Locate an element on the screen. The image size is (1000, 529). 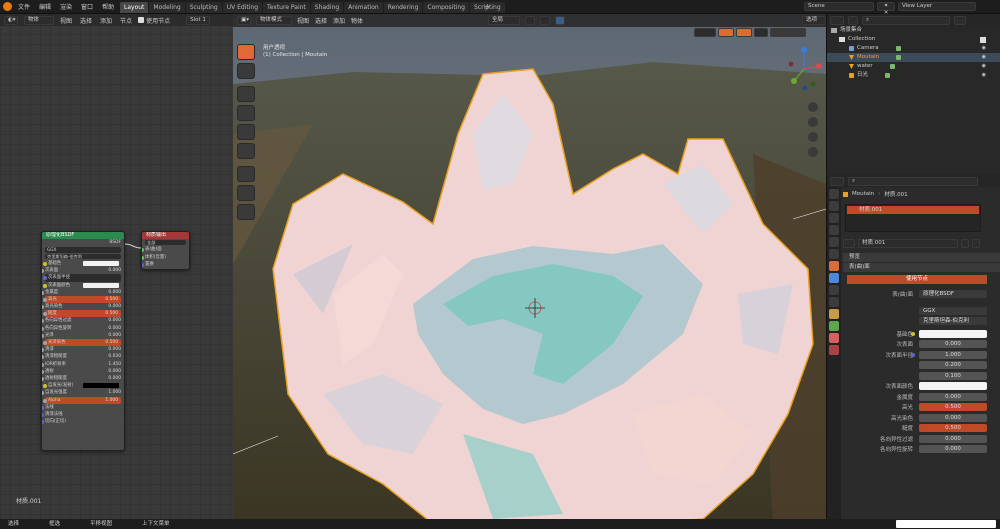
transform-icon is located at coordinates (246, 151).